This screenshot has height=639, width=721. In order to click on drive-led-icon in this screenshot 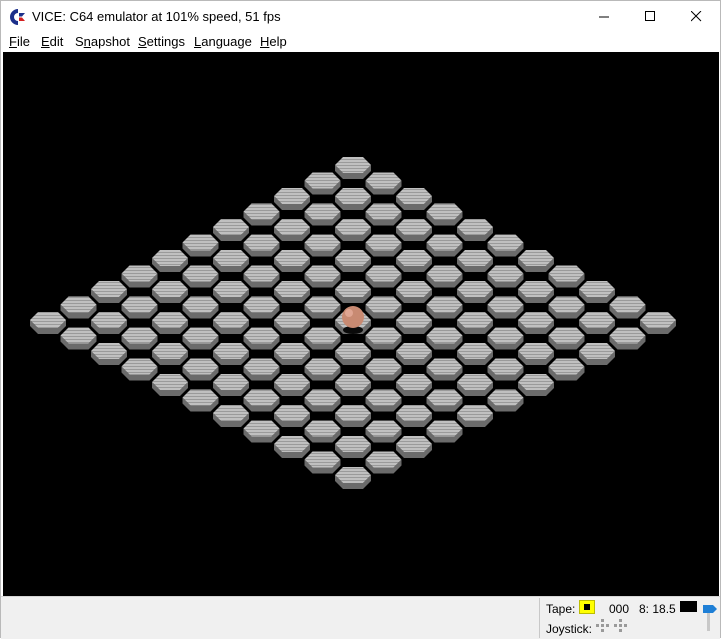, I will do `click(688, 606)`.